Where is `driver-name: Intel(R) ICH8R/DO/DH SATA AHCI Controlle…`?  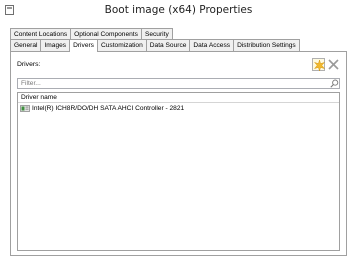
driver-name: Intel(R) ICH8R/DO/DH SATA AHCI Controlle… is located at coordinates (108, 108).